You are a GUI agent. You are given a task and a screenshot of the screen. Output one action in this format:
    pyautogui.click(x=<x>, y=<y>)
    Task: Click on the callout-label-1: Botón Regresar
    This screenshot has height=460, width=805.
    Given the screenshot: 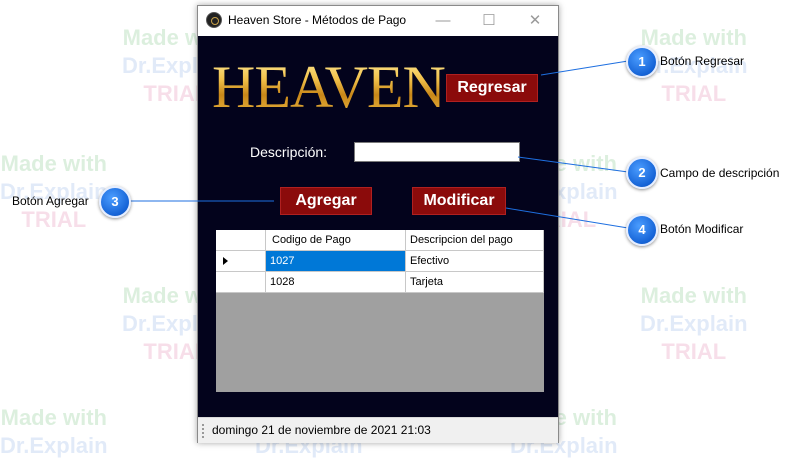 What is the action you would take?
    pyautogui.click(x=702, y=61)
    